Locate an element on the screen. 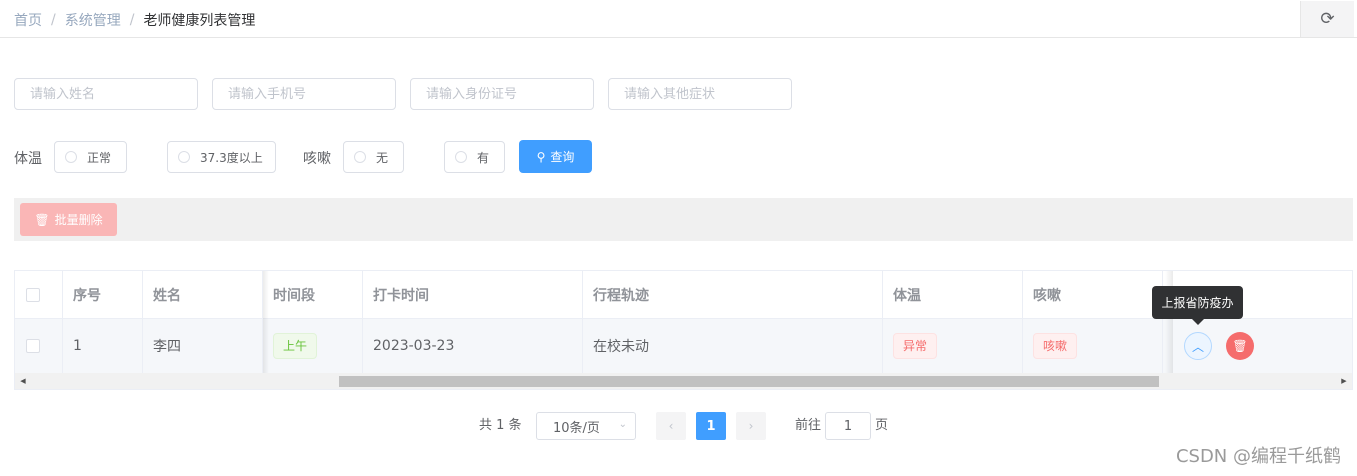 The image size is (1357, 476). prev-page-button: ‹ is located at coordinates (671, 426).